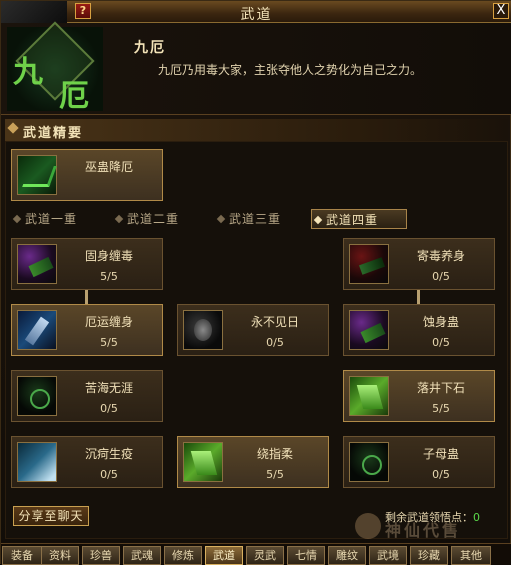  I want to click on skill-card: 蚀身蛊 0/5, so click(419, 330).